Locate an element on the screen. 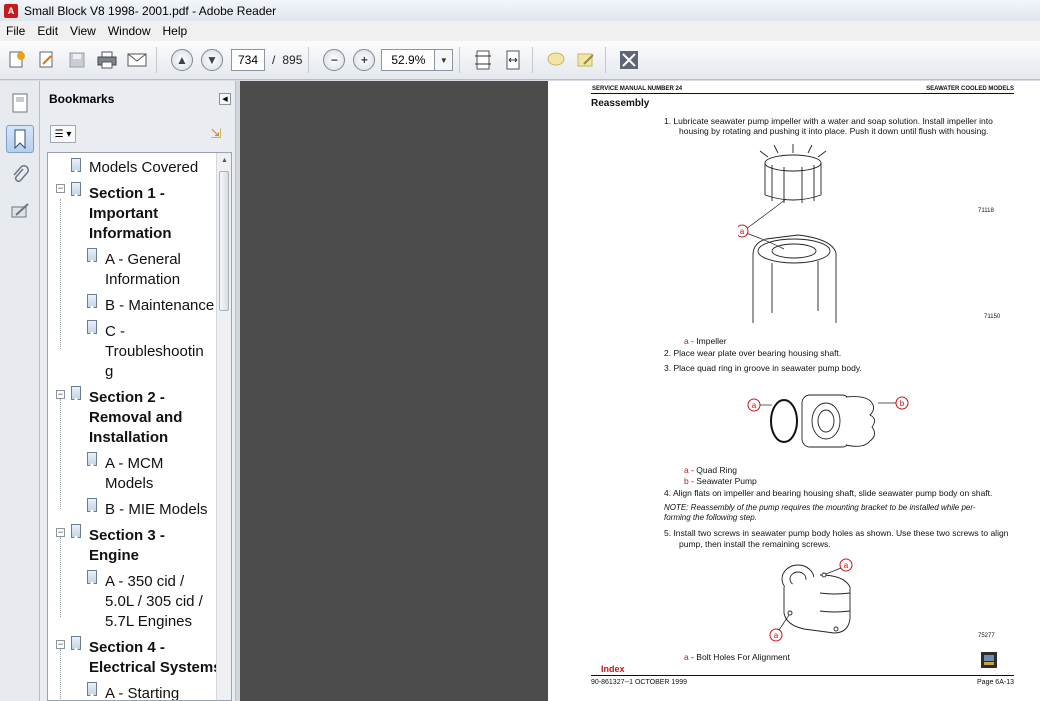 The height and width of the screenshot is (701, 1040). legend-2b: b - Seawater Pump is located at coordinates (720, 481).